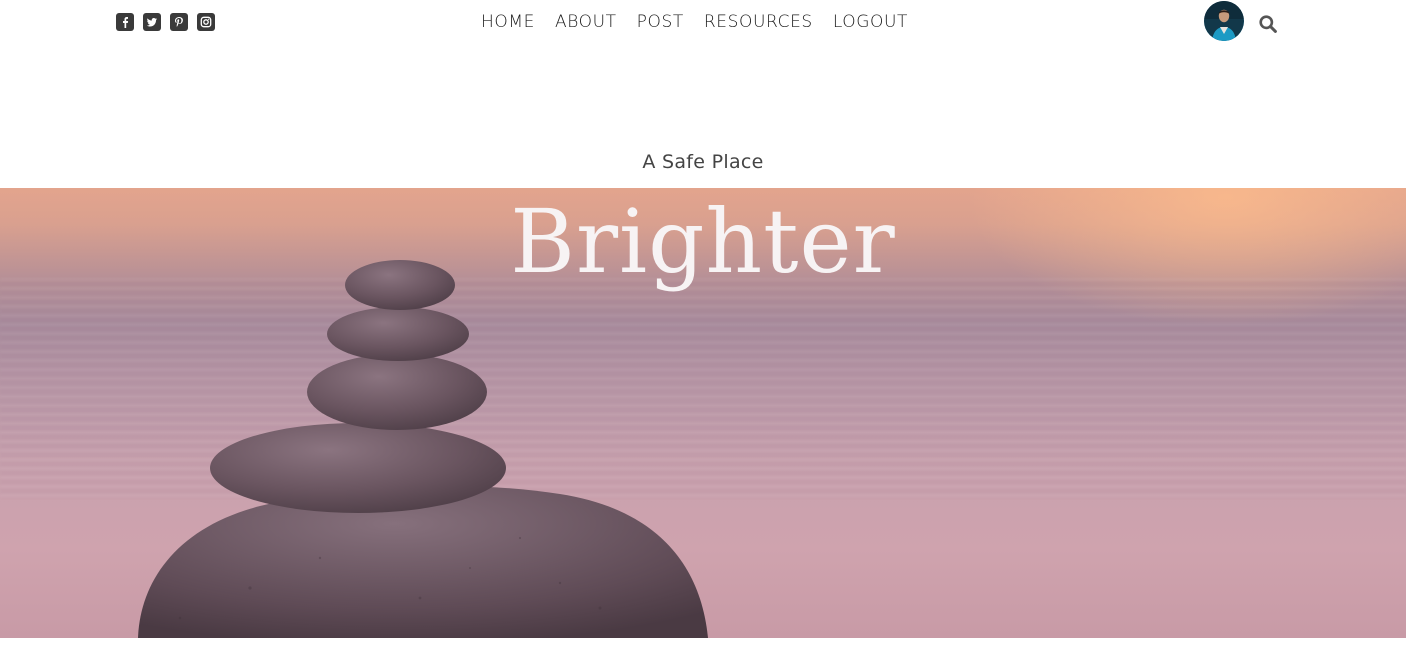 This screenshot has width=1406, height=654. What do you see at coordinates (1224, 21) in the screenshot?
I see `user-avatar` at bounding box center [1224, 21].